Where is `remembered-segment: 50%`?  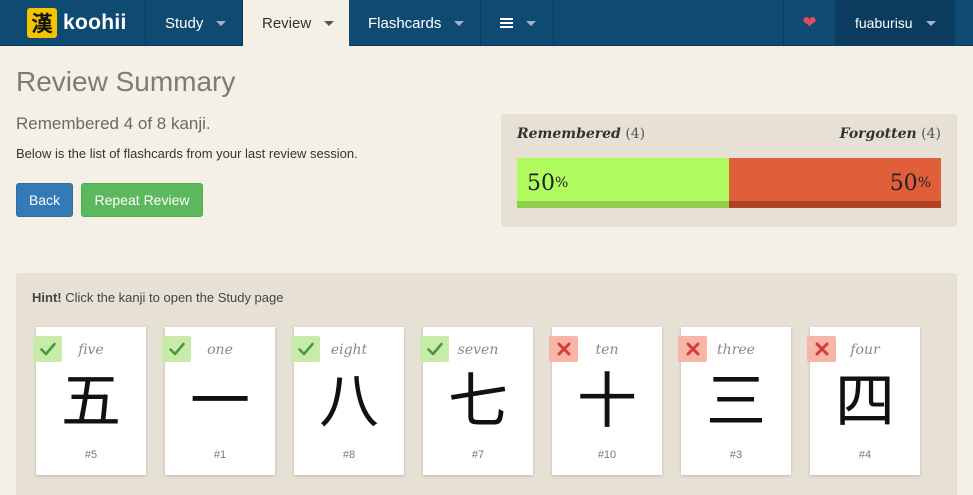
remembered-segment: 50% is located at coordinates (623, 183).